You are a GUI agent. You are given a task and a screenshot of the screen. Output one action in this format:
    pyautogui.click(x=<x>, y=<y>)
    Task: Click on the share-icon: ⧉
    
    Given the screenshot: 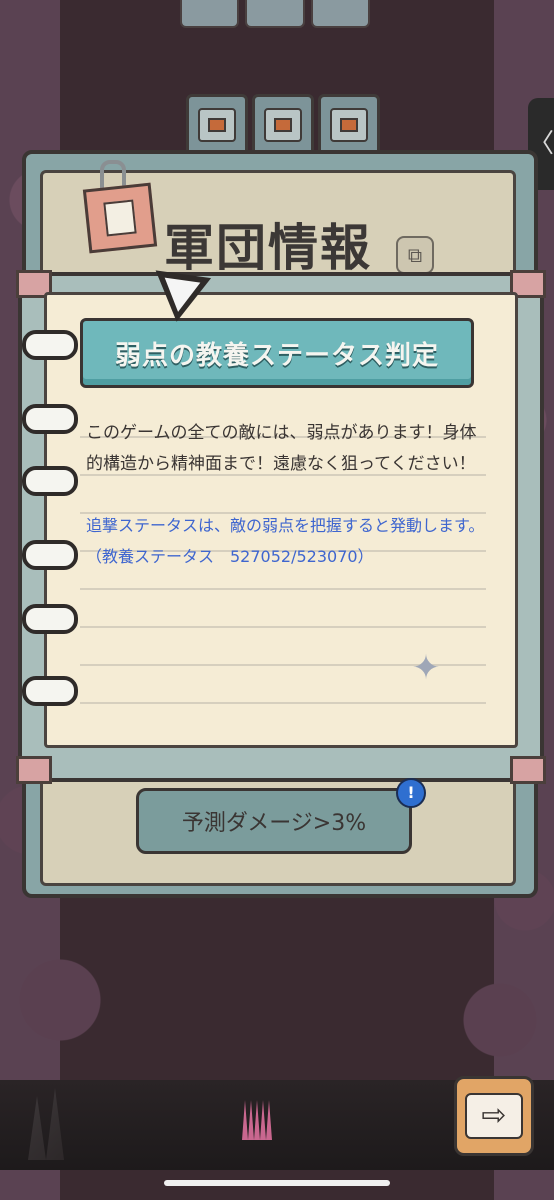 What is the action you would take?
    pyautogui.click(x=415, y=255)
    